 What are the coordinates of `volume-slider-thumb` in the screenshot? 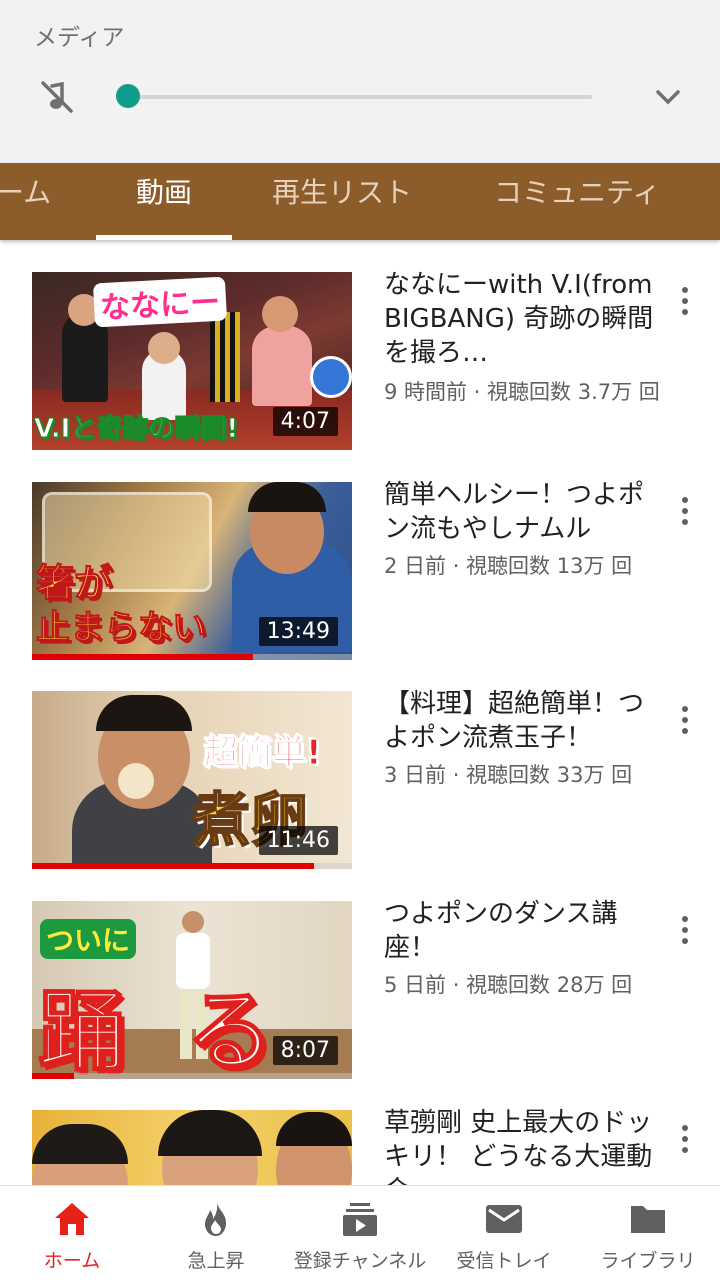 It's located at (128, 96).